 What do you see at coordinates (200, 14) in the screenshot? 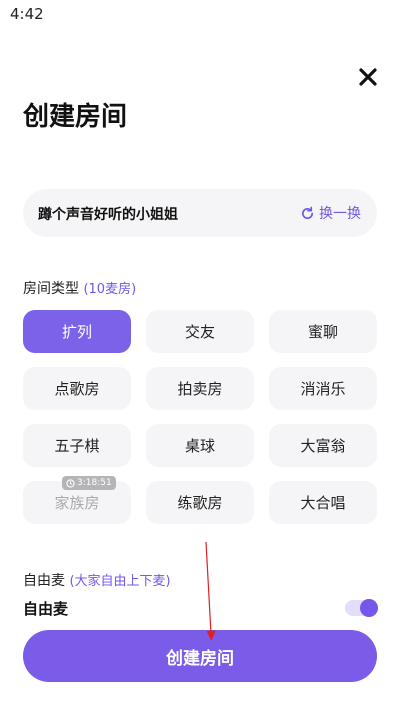
I see `status-bar: 4:42` at bounding box center [200, 14].